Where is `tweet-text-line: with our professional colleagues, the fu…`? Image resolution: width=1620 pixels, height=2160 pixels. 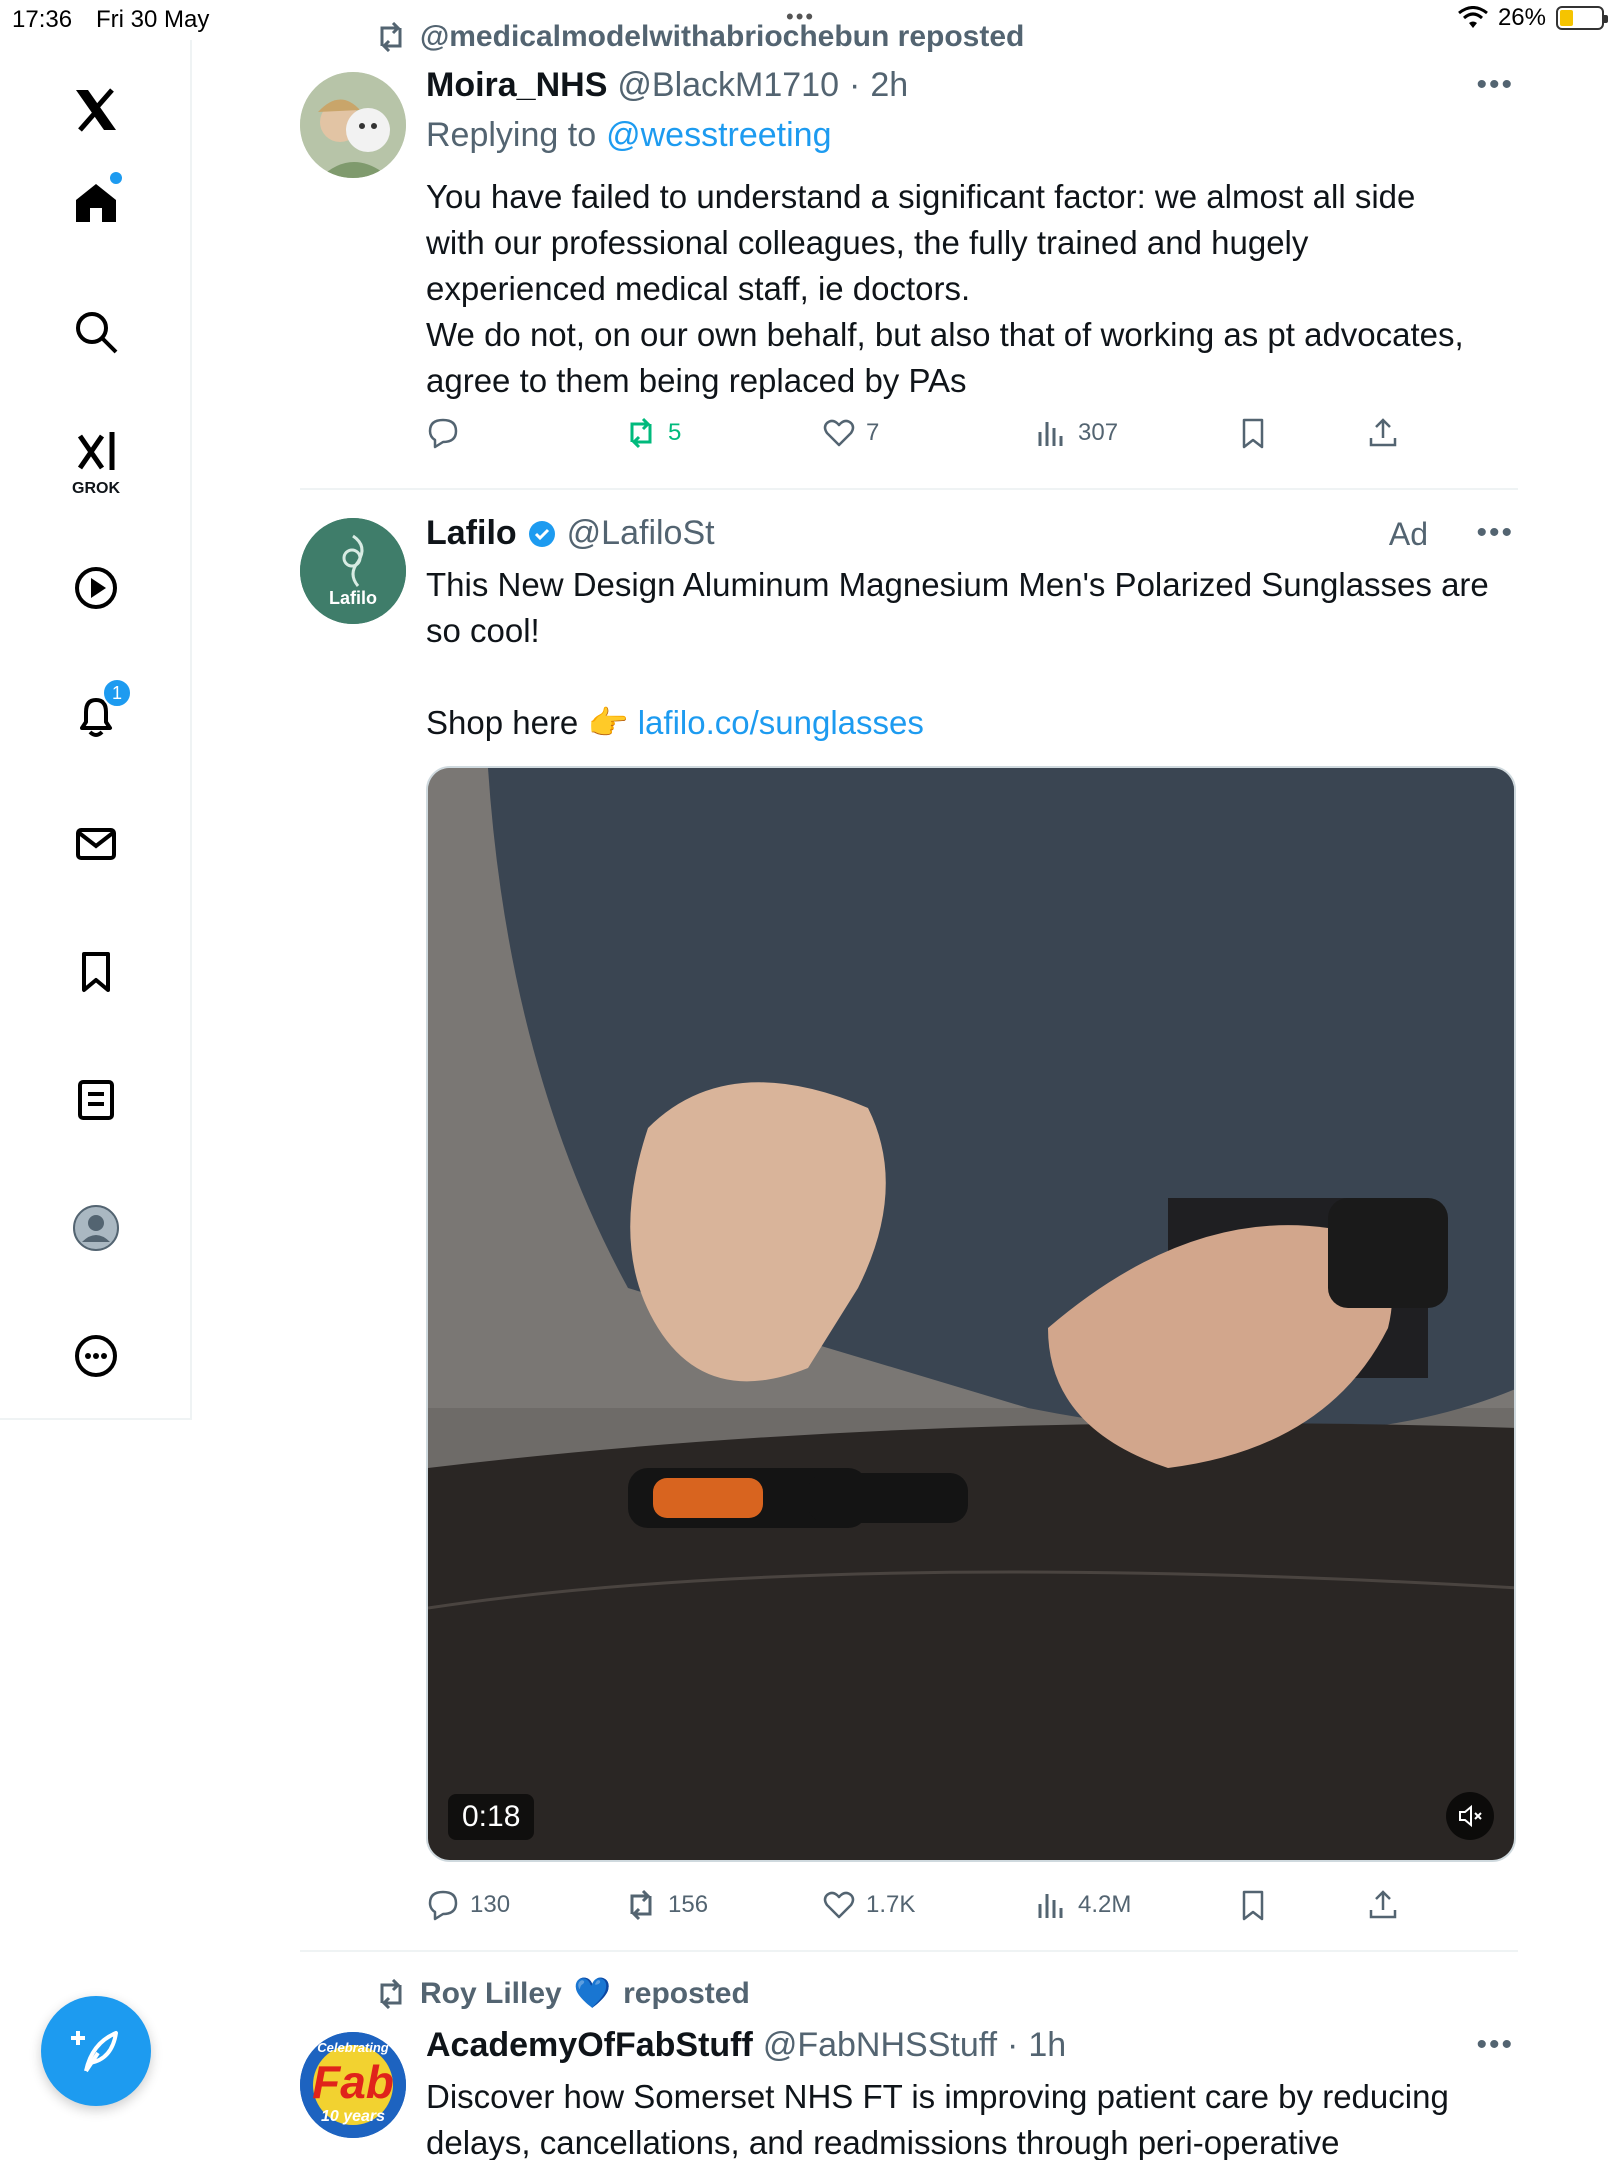
tweet-text-line: with our professional colleagues, the fu… is located at coordinates (867, 242).